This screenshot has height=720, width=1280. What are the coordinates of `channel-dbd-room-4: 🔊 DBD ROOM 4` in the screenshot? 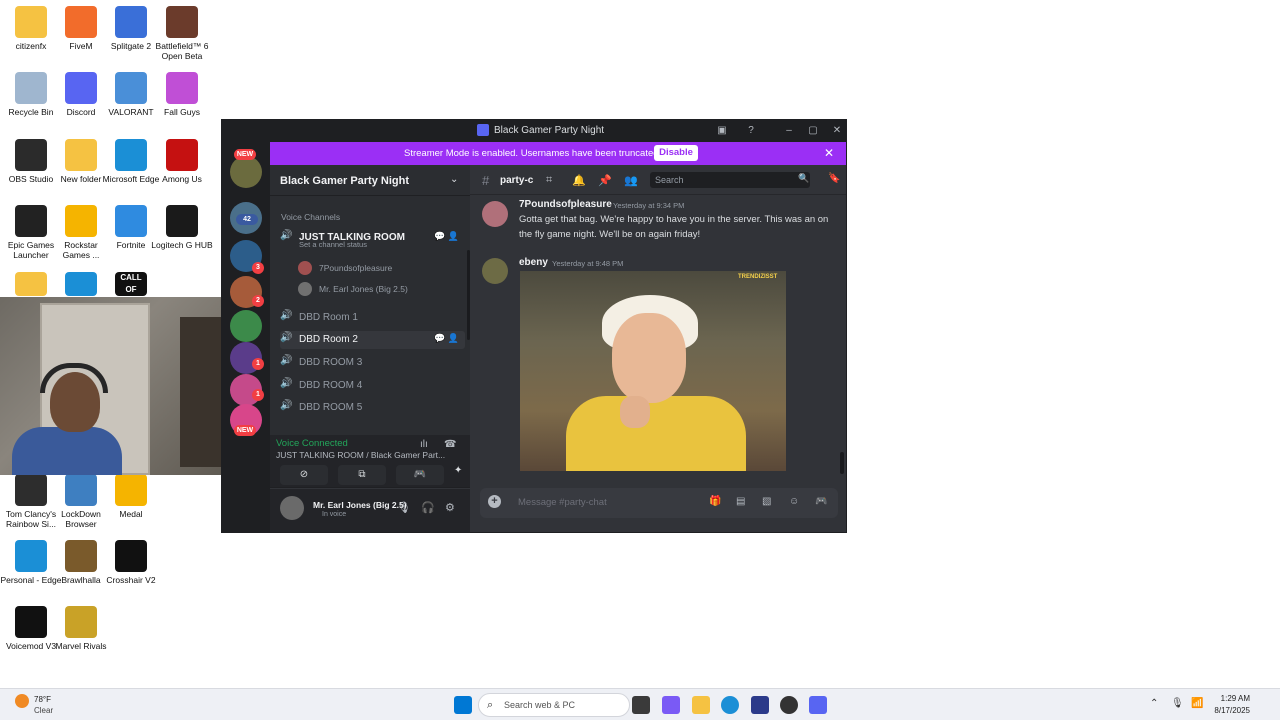 It's located at (372, 386).